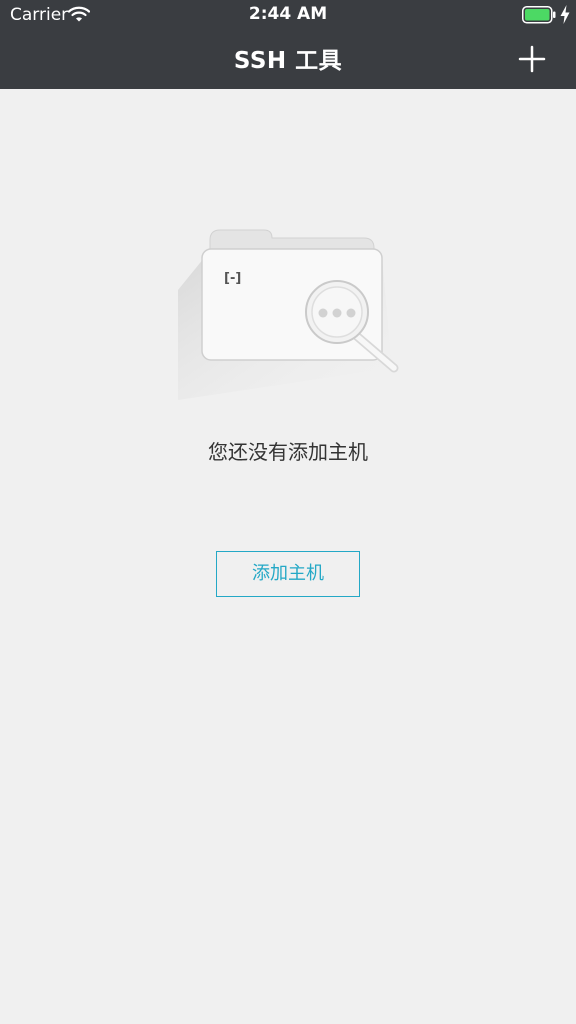 The width and height of the screenshot is (576, 1024). What do you see at coordinates (532, 59) in the screenshot?
I see `plus-icon` at bounding box center [532, 59].